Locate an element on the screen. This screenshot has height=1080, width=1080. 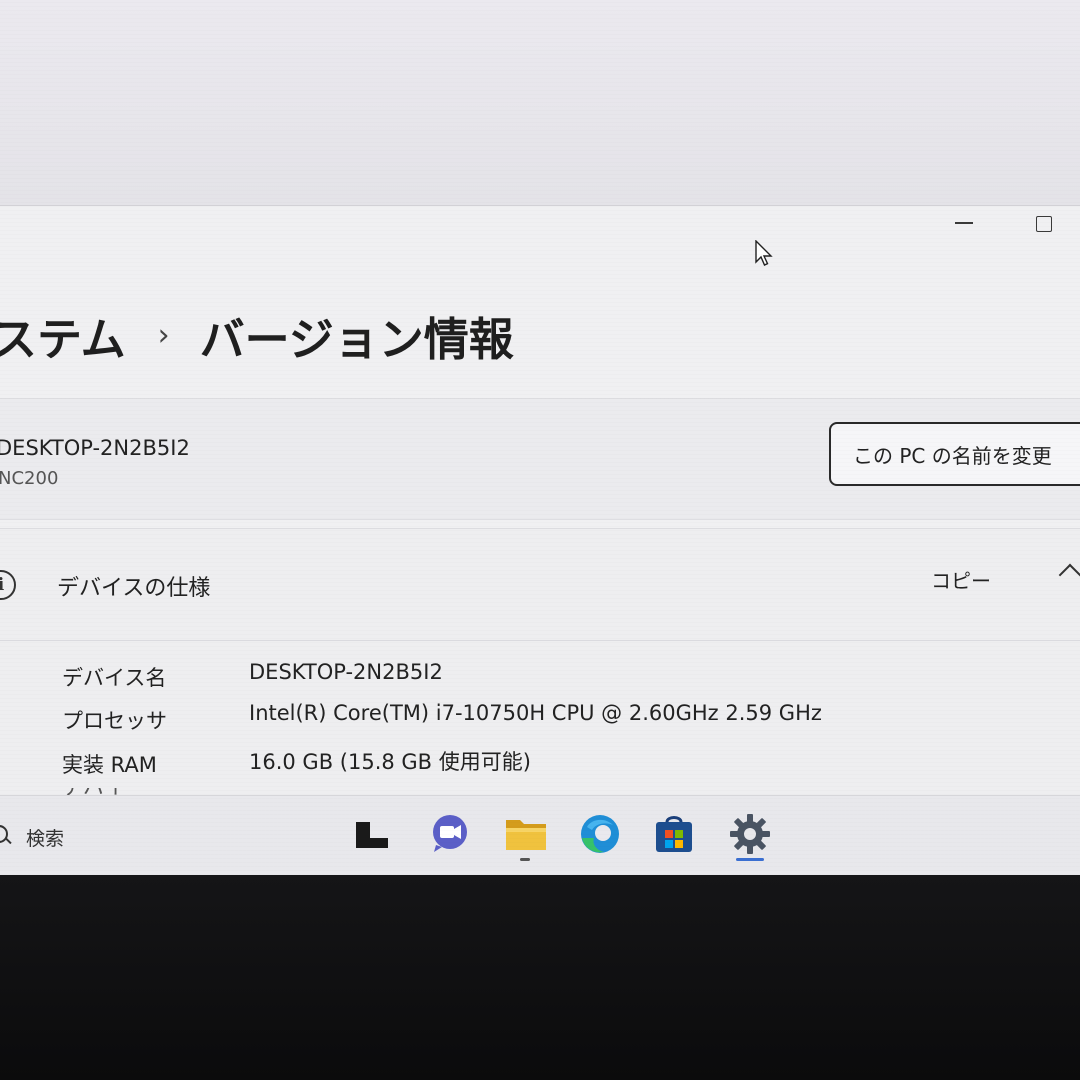
active-indicator is located at coordinates (750, 859).